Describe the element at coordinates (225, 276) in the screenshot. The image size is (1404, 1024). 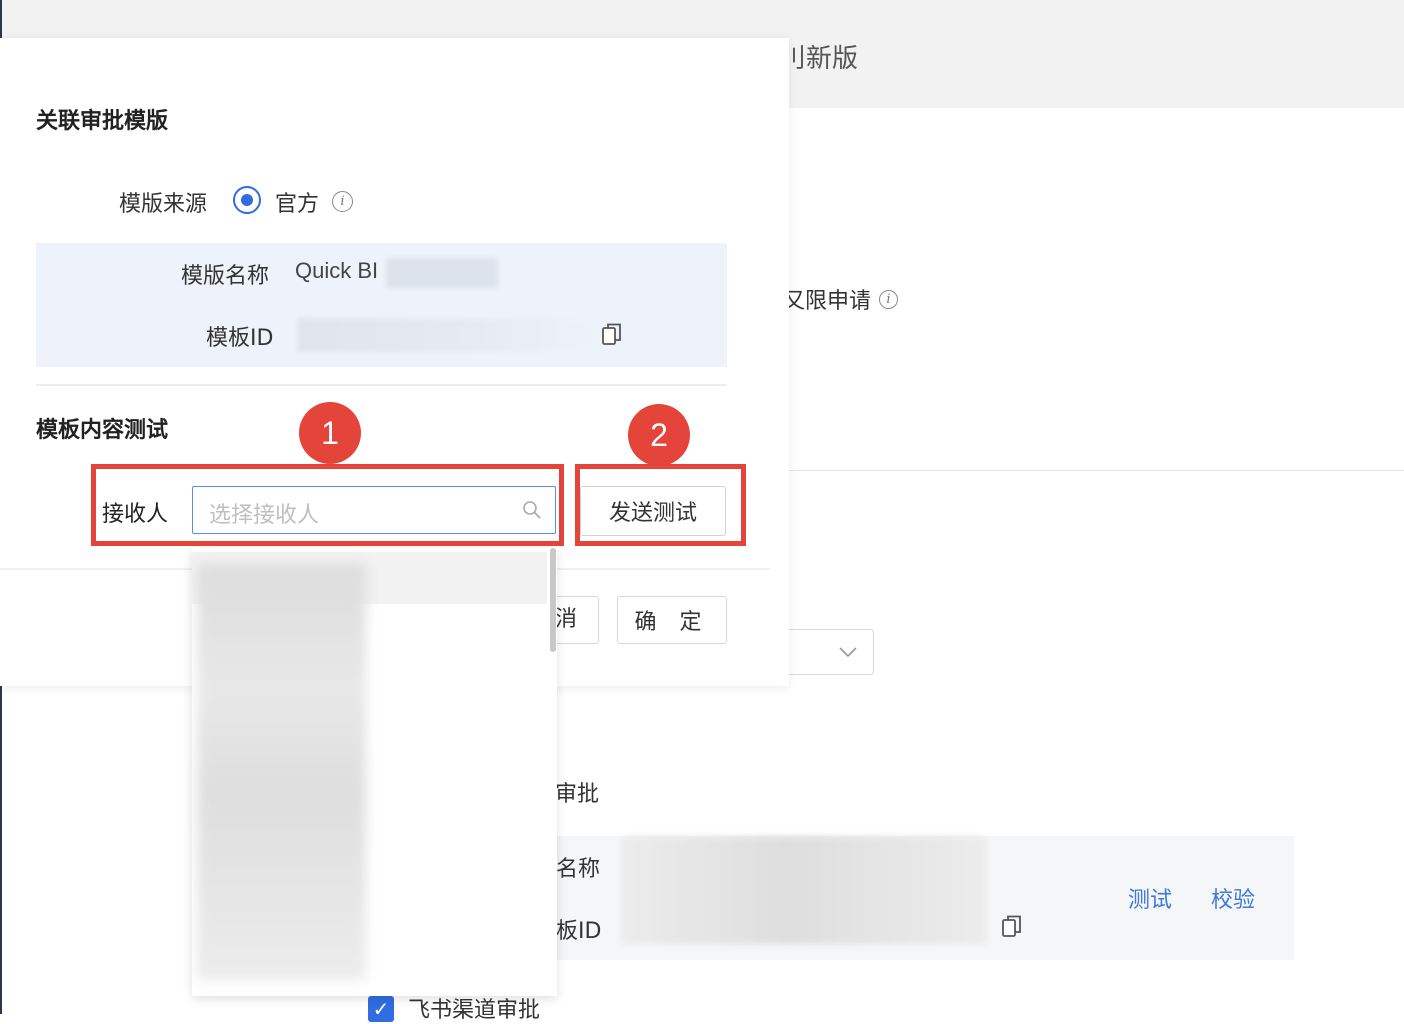
I see `template-name-label: 模版名称` at that location.